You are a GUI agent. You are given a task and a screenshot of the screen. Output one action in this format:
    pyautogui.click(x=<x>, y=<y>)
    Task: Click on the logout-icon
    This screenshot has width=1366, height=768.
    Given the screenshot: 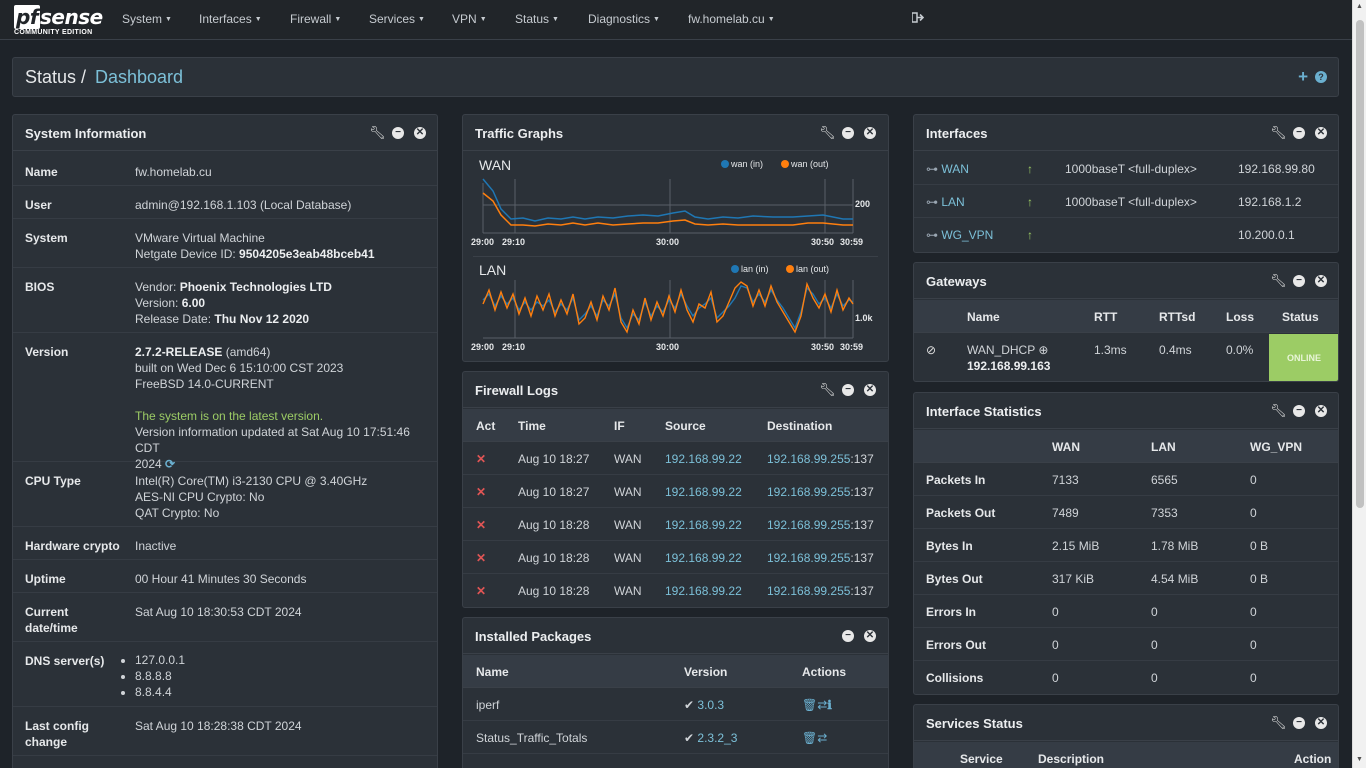 What is the action you would take?
    pyautogui.click(x=918, y=19)
    